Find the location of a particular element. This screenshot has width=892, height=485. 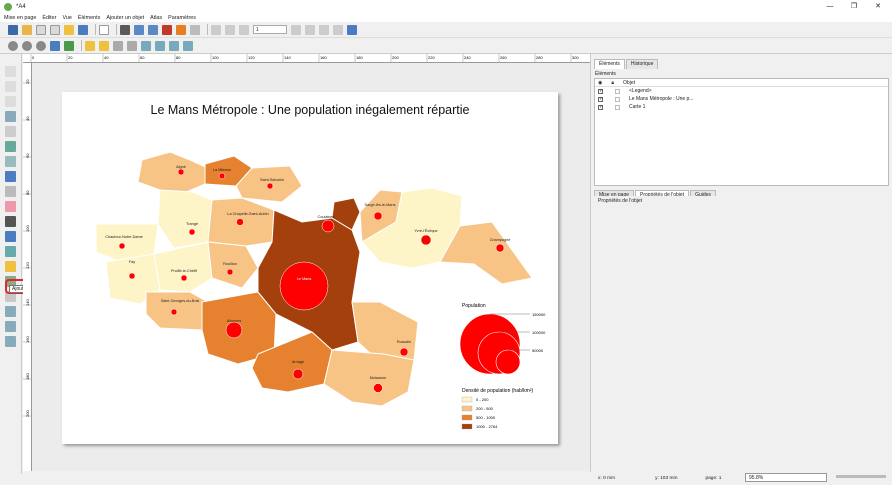

pop-symbol-sarge is located at coordinates (378, 216).